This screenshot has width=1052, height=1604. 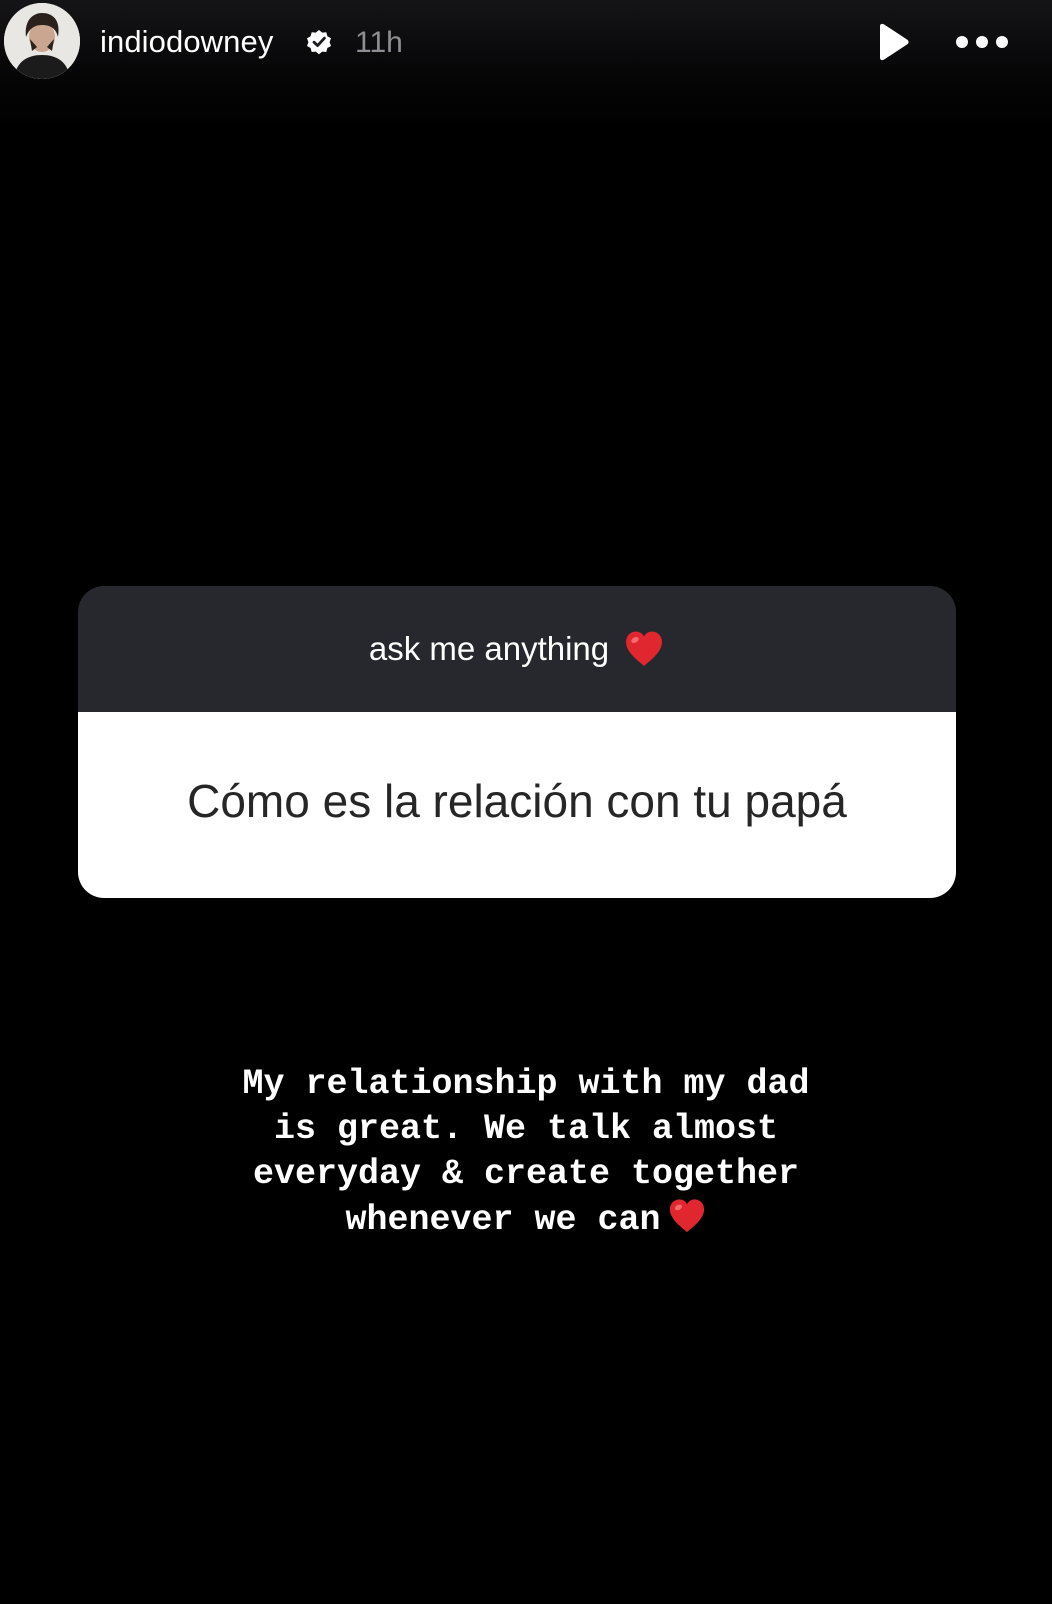 What do you see at coordinates (526, 1129) in the screenshot?
I see `answer-line: is great. We talk almost` at bounding box center [526, 1129].